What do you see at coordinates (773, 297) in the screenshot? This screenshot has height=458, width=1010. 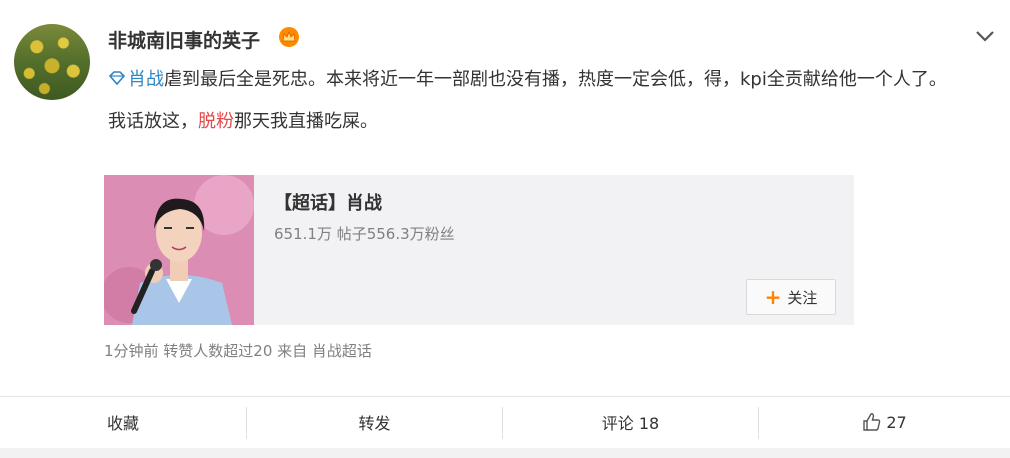 I see `plus-icon: +` at bounding box center [773, 297].